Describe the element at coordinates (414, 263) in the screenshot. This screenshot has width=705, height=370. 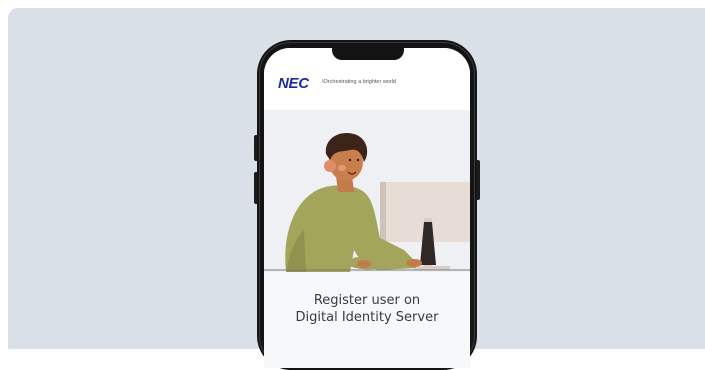
I see `person-hand` at that location.